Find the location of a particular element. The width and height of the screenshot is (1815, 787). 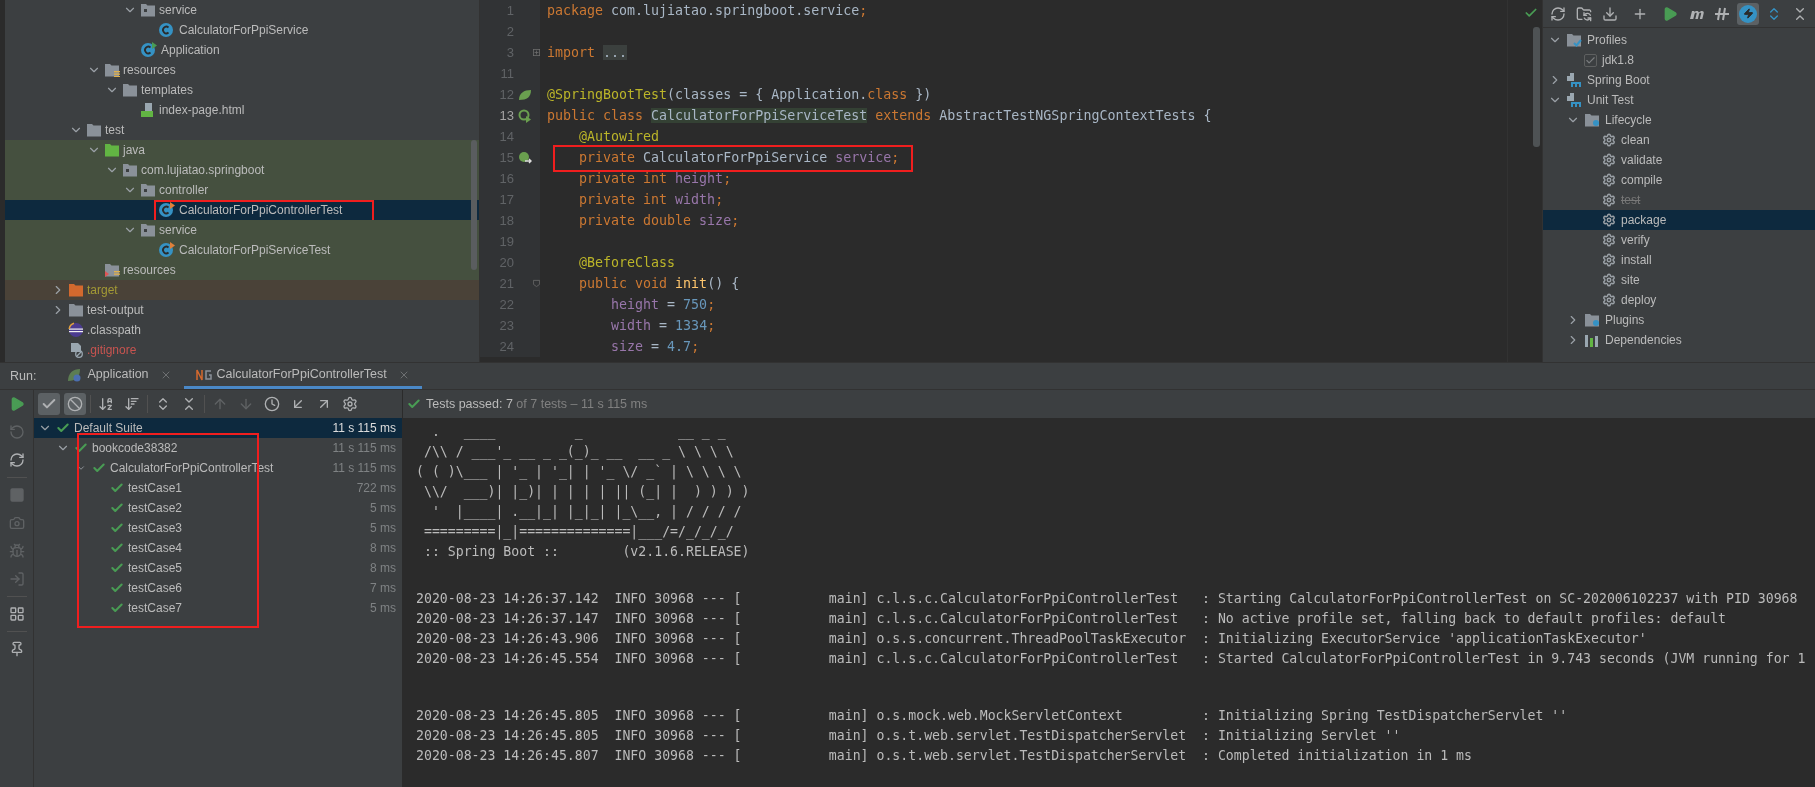

tree-item: CalculatorForPpiService is located at coordinates (242, 30).